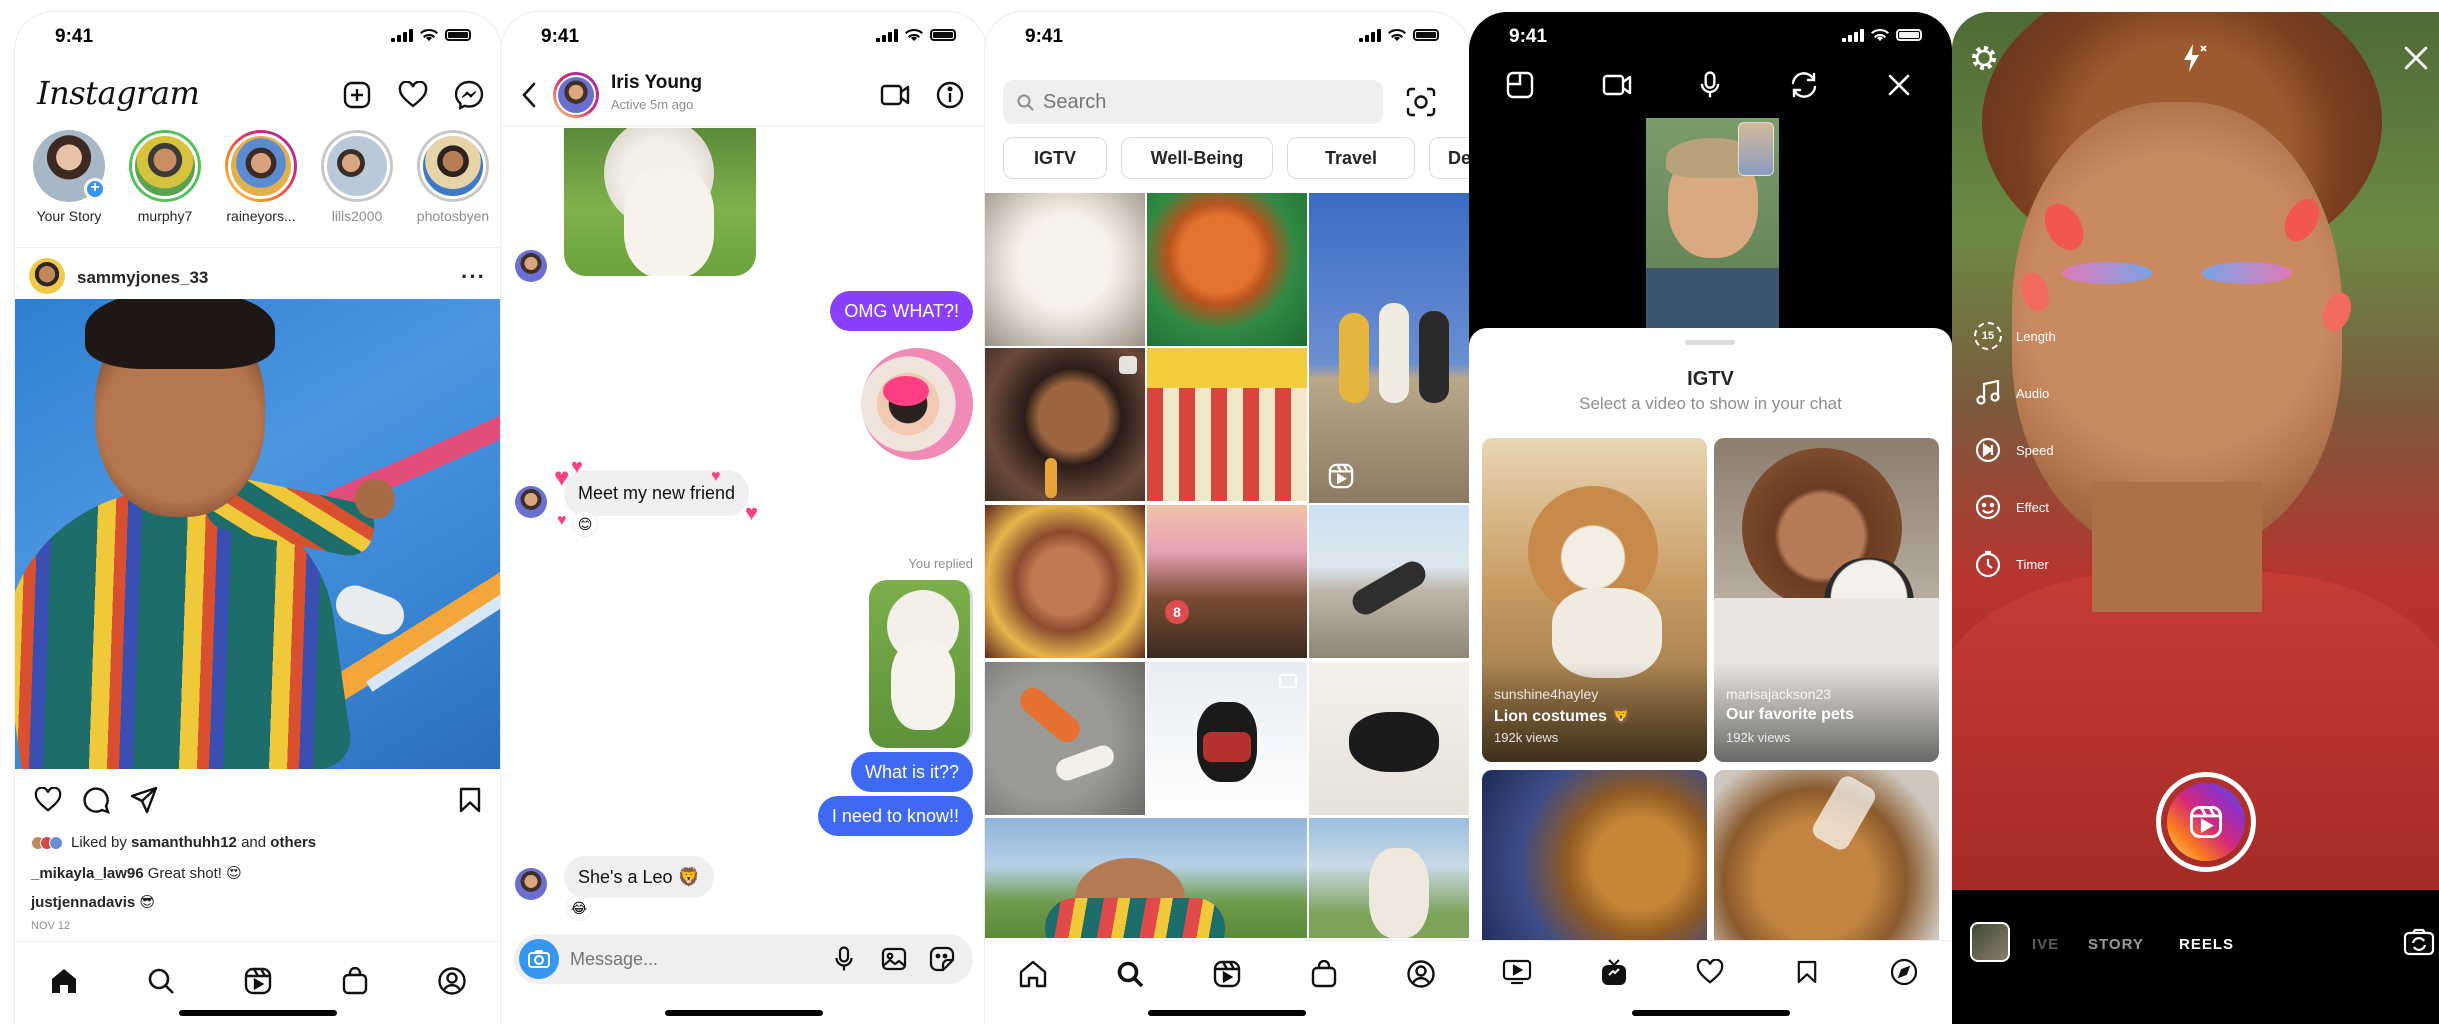 The width and height of the screenshot is (2439, 1024). What do you see at coordinates (1227, 738) in the screenshot?
I see `explore-tile-dog-snow` at bounding box center [1227, 738].